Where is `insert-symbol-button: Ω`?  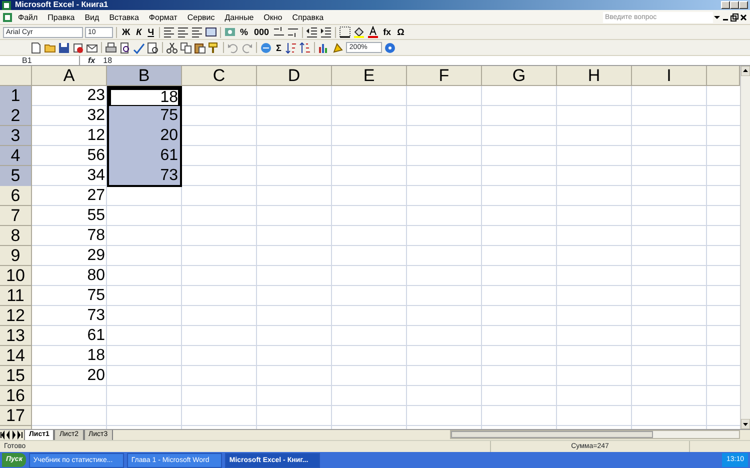 insert-symbol-button: Ω is located at coordinates (400, 32).